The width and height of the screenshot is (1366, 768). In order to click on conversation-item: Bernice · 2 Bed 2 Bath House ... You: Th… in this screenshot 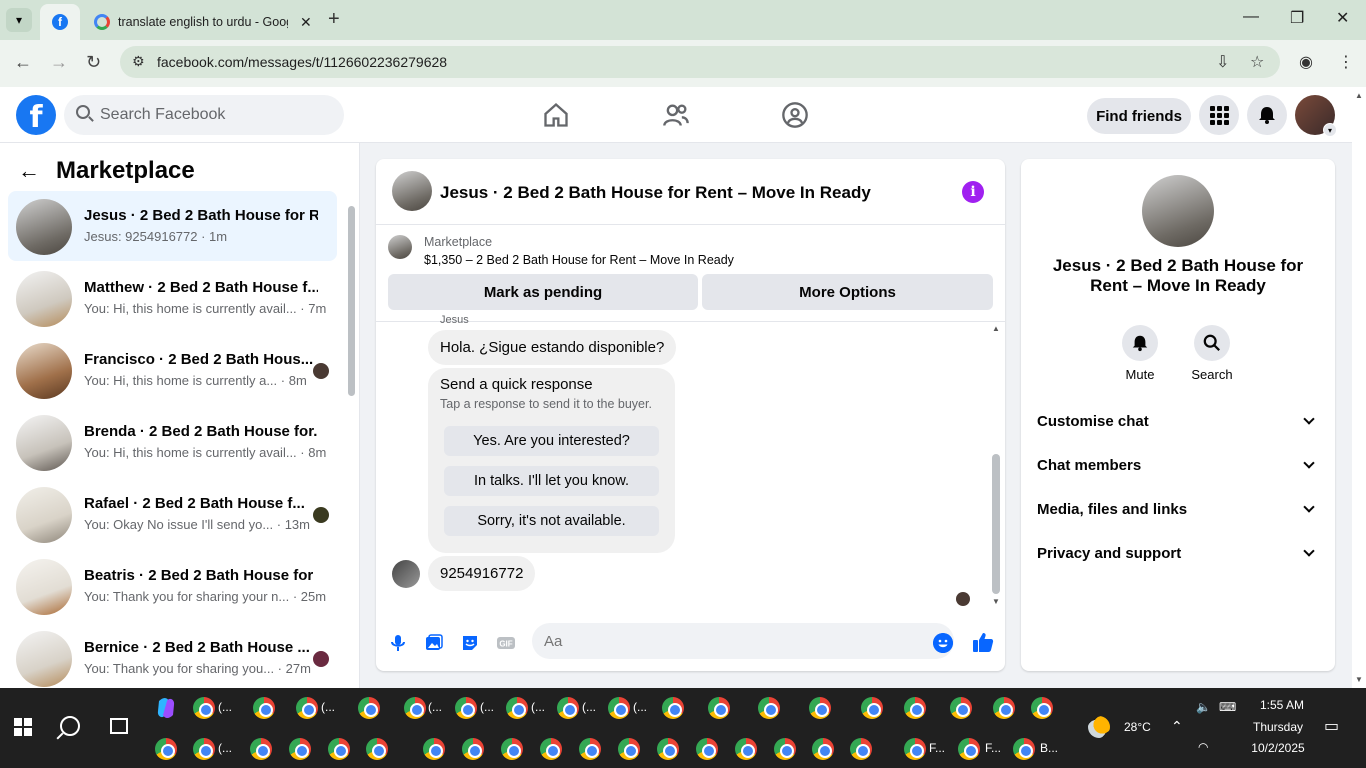, I will do `click(172, 655)`.